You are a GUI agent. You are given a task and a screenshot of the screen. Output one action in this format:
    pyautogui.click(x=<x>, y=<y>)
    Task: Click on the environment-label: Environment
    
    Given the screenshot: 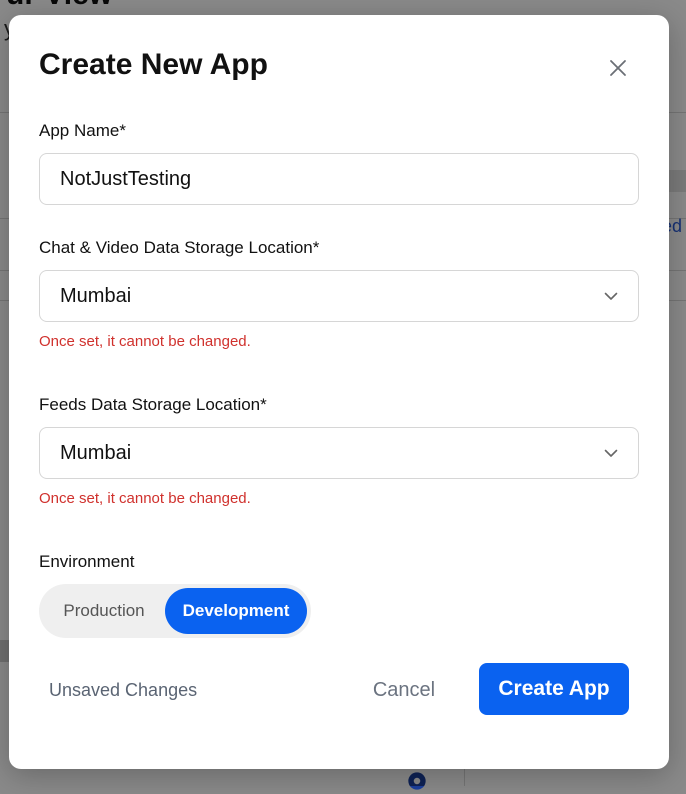 What is the action you would take?
    pyautogui.click(x=87, y=561)
    